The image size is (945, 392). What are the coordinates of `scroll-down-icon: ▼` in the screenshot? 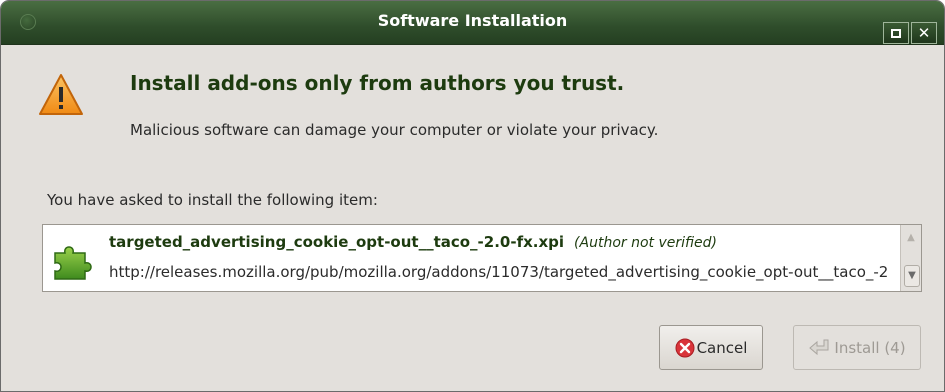 It's located at (912, 276).